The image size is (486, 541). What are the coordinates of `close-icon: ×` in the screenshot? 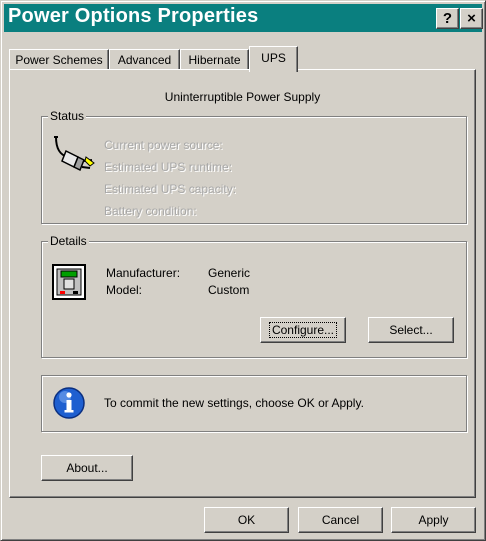 It's located at (471, 18).